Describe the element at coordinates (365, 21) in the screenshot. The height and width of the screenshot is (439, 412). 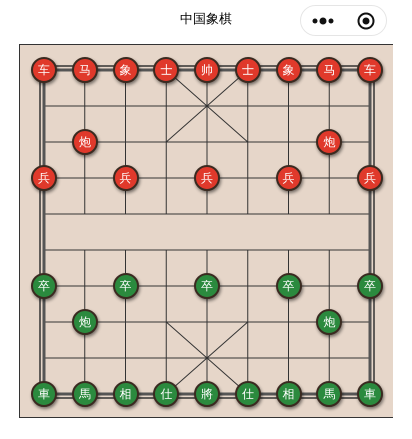
I see `close-icon` at that location.